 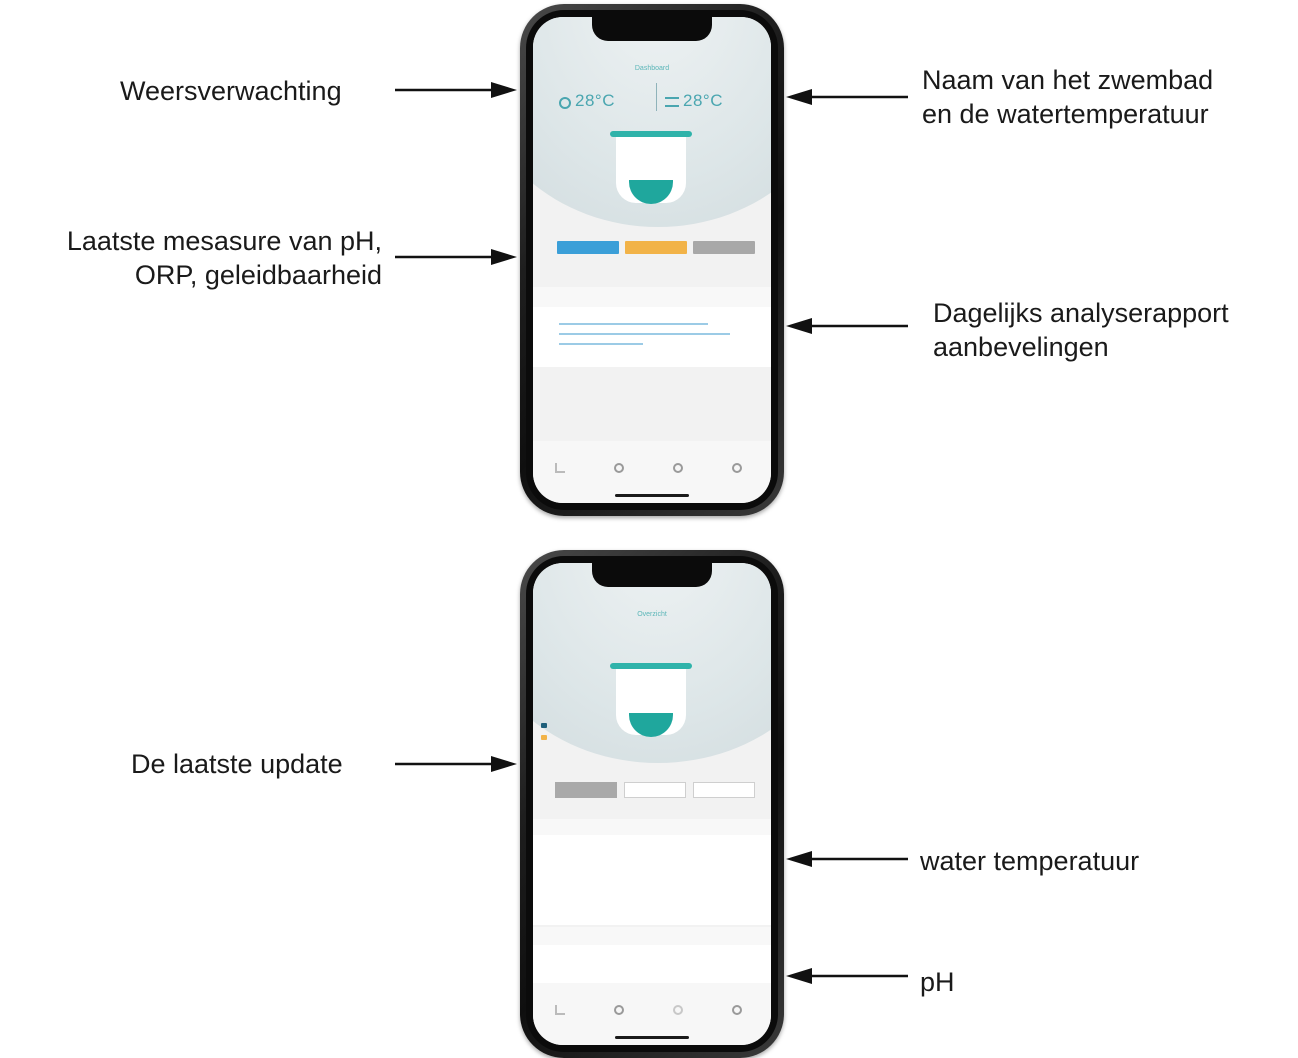 What do you see at coordinates (652, 827) in the screenshot?
I see `water-temperature-header` at bounding box center [652, 827].